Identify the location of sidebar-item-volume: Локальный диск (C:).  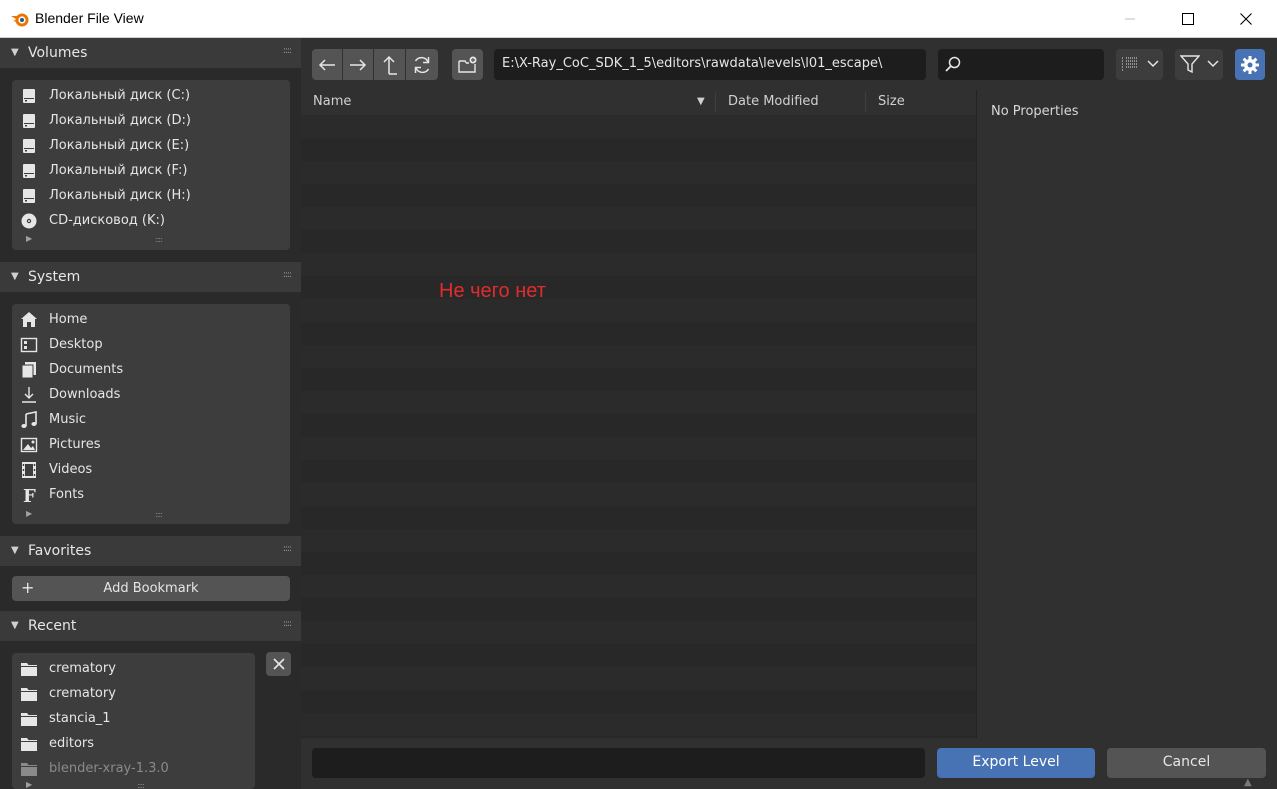
(151, 95).